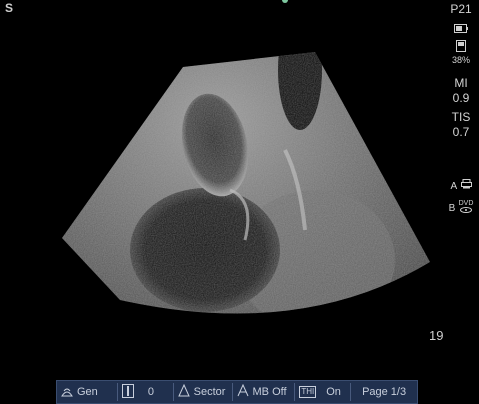 The image size is (479, 404). What do you see at coordinates (243, 391) in the screenshot?
I see `mb-icon` at bounding box center [243, 391].